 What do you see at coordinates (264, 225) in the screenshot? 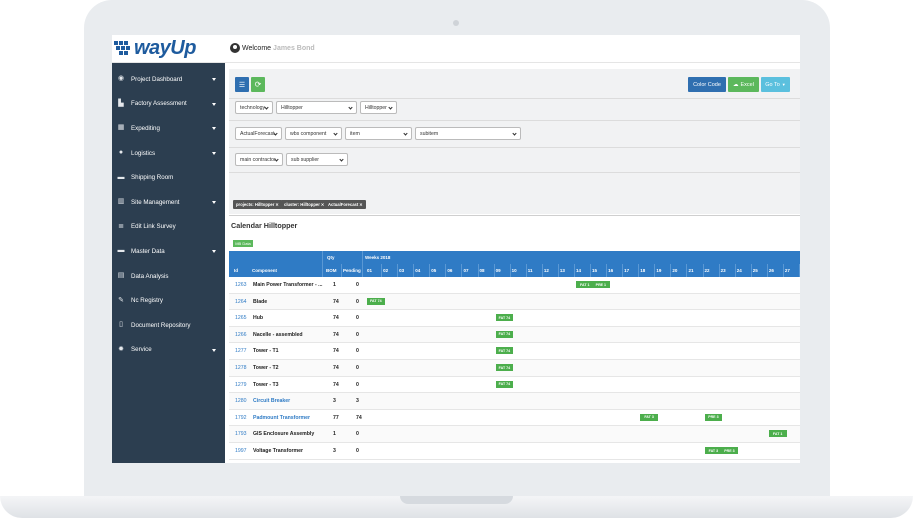
I see `calendar-title: Calendar Hilltopper` at bounding box center [264, 225].